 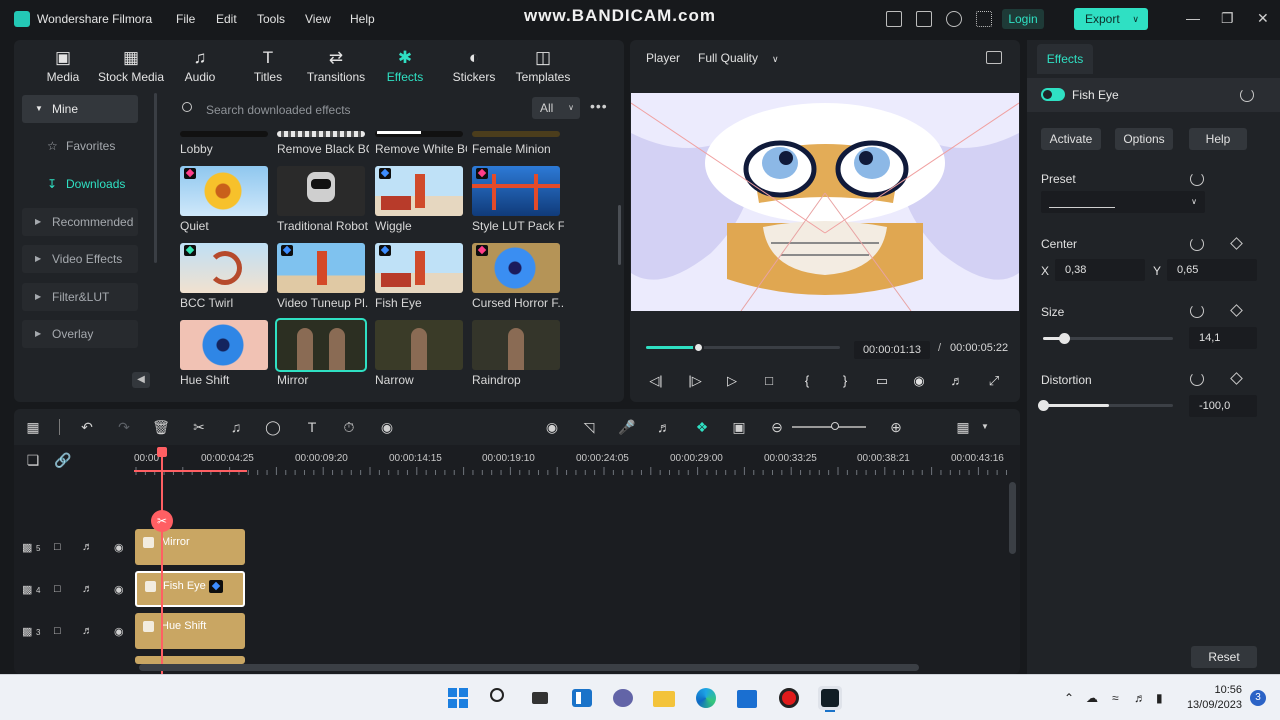 What do you see at coordinates (321, 134) in the screenshot?
I see `effect-thumb-remove-black-bg` at bounding box center [321, 134].